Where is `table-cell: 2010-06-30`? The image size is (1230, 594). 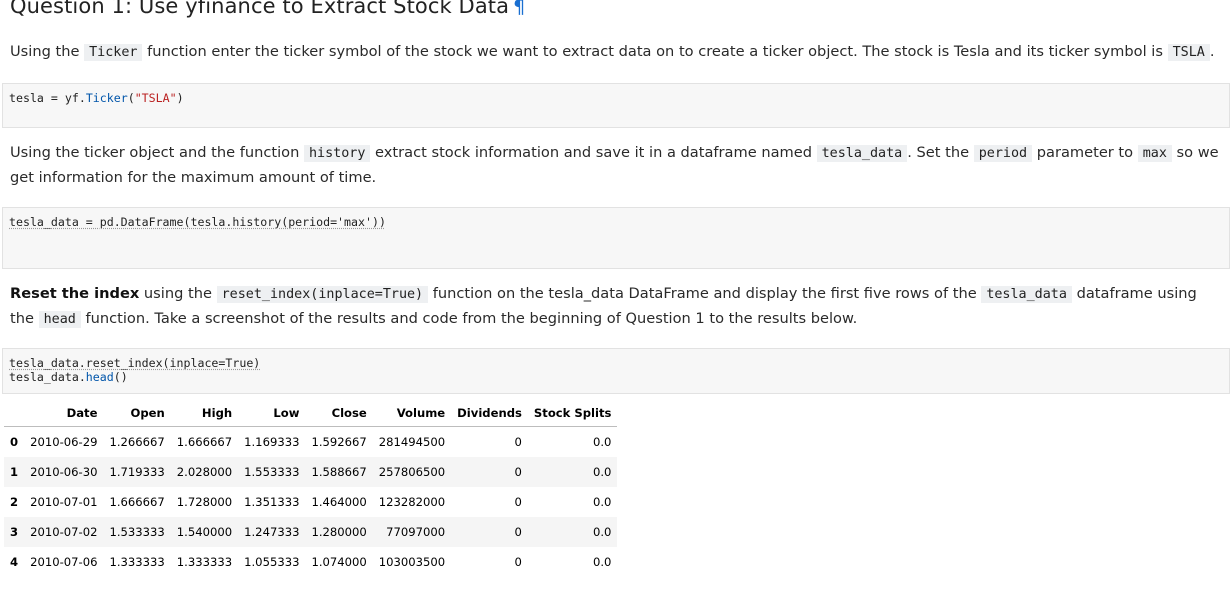
table-cell: 2010-06-30 is located at coordinates (64, 472).